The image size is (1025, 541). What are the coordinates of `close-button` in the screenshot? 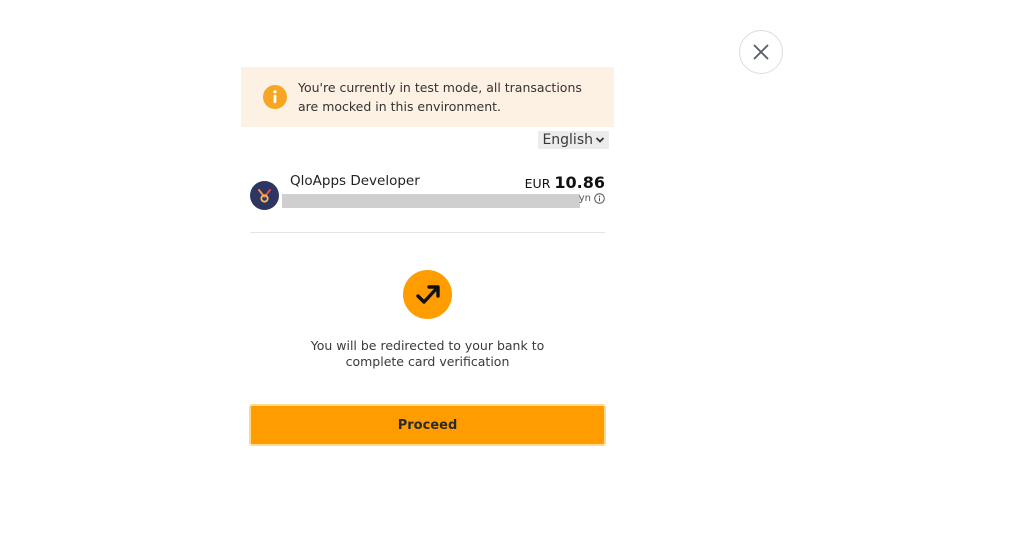 It's located at (761, 52).